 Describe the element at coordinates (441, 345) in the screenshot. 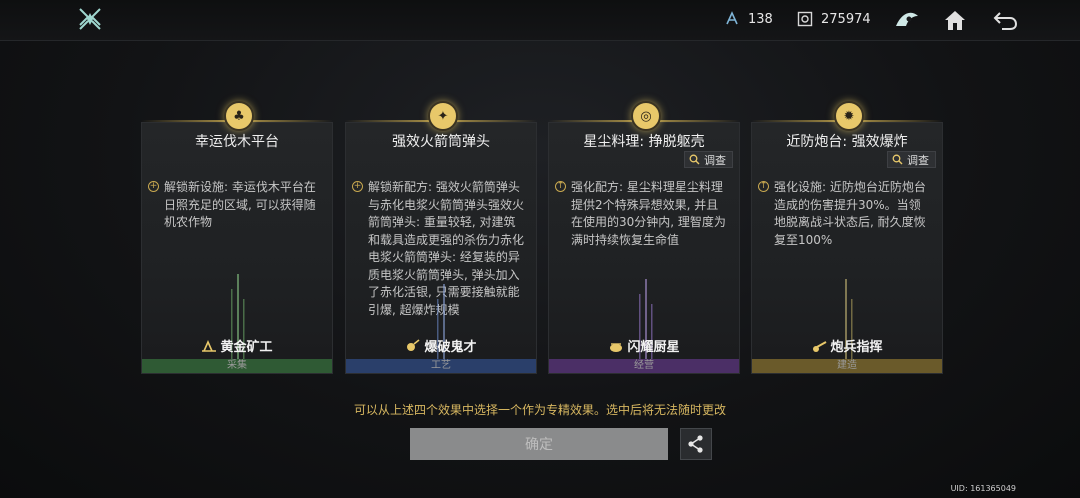

I see `skill-label: 爆破鬼才` at that location.